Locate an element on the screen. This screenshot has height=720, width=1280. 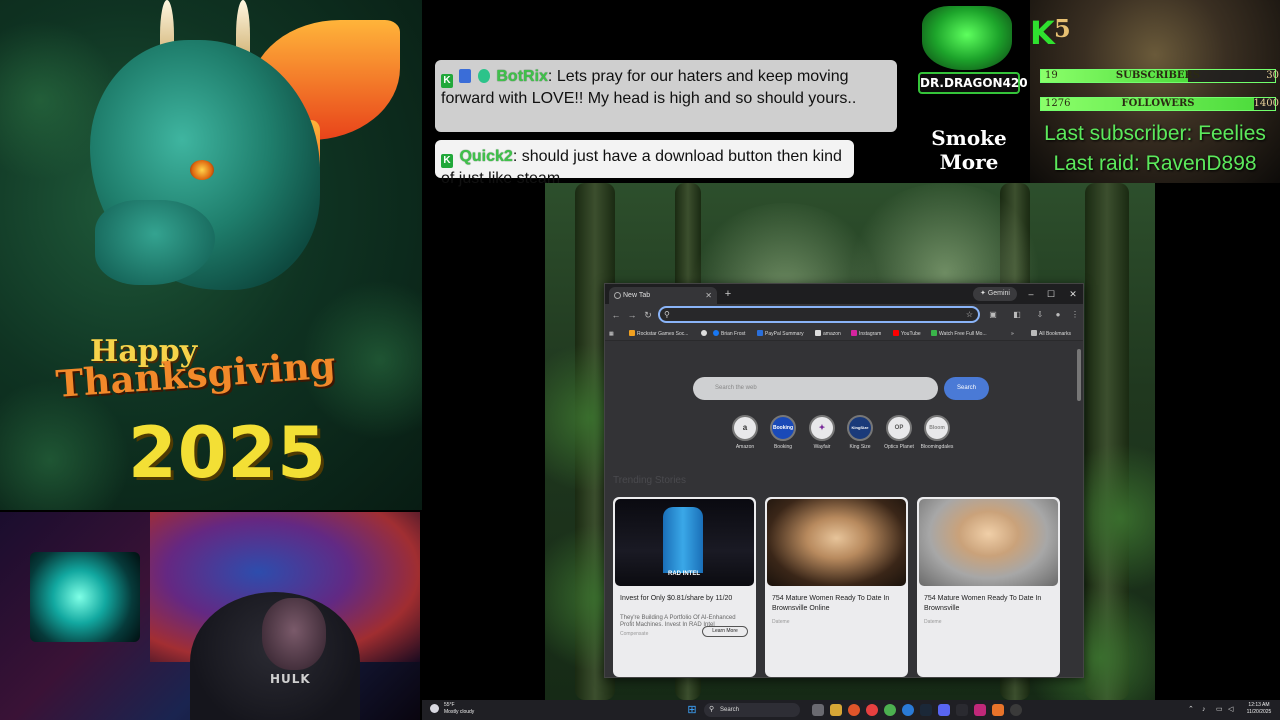
bookmark-item is located at coordinates (705, 334).